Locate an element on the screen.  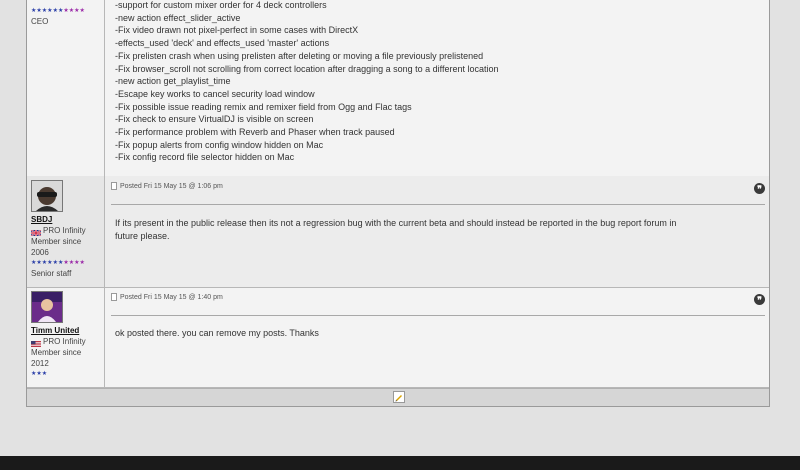
author-role: Senior staff is located at coordinates (51, 273).